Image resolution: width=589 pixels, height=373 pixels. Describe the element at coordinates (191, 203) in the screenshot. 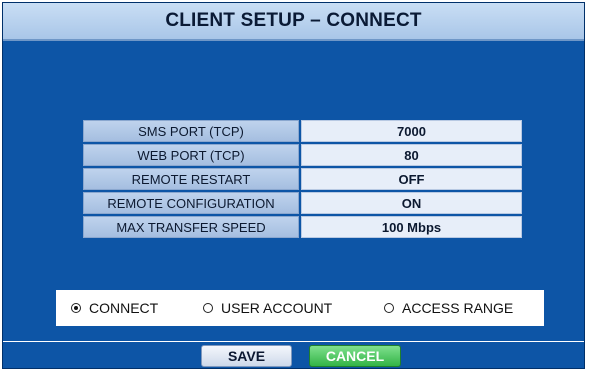

I see `remote-configuration-label: REMOTE CONFIGURATION` at that location.